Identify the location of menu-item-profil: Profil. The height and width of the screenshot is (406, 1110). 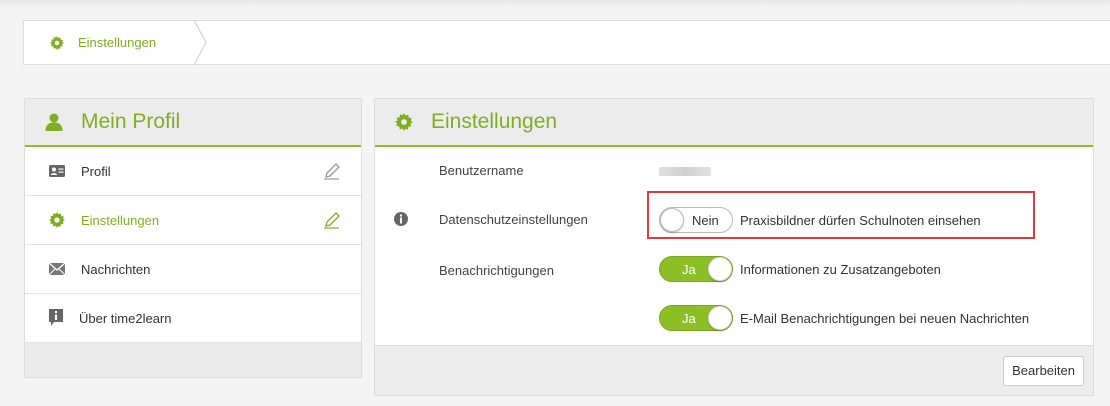
(193, 171).